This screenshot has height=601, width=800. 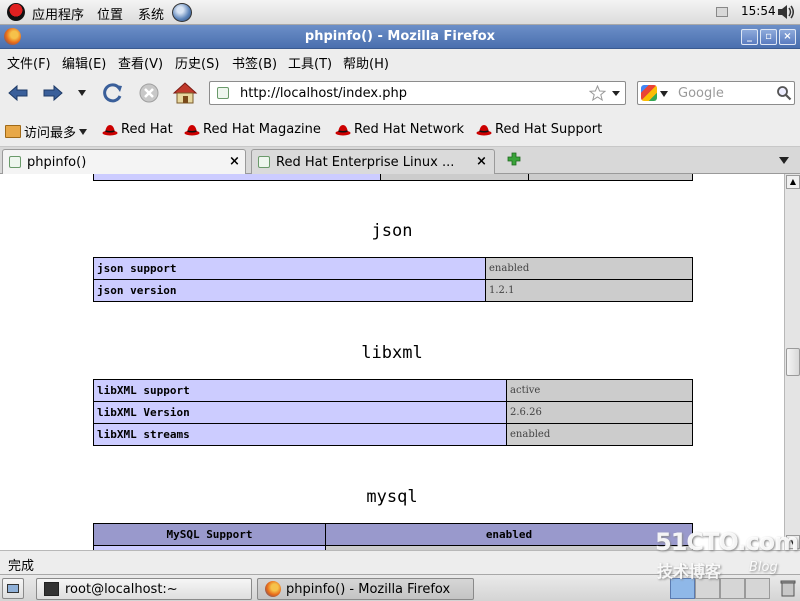 I want to click on clock: 15:54, so click(x=758, y=11).